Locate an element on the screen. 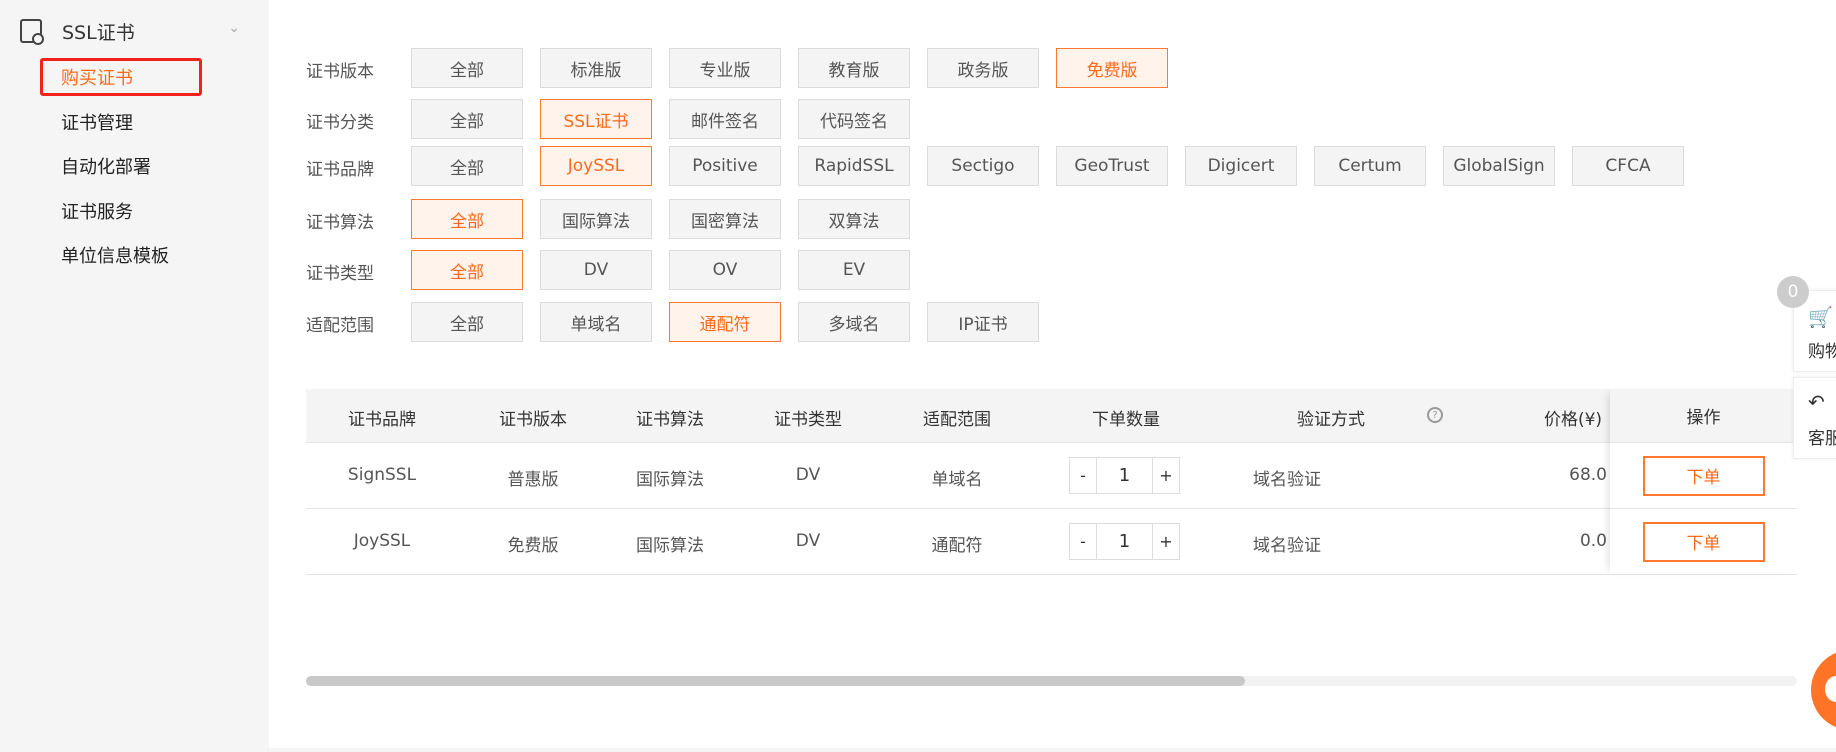  filter-option: RapidSSL is located at coordinates (854, 166).